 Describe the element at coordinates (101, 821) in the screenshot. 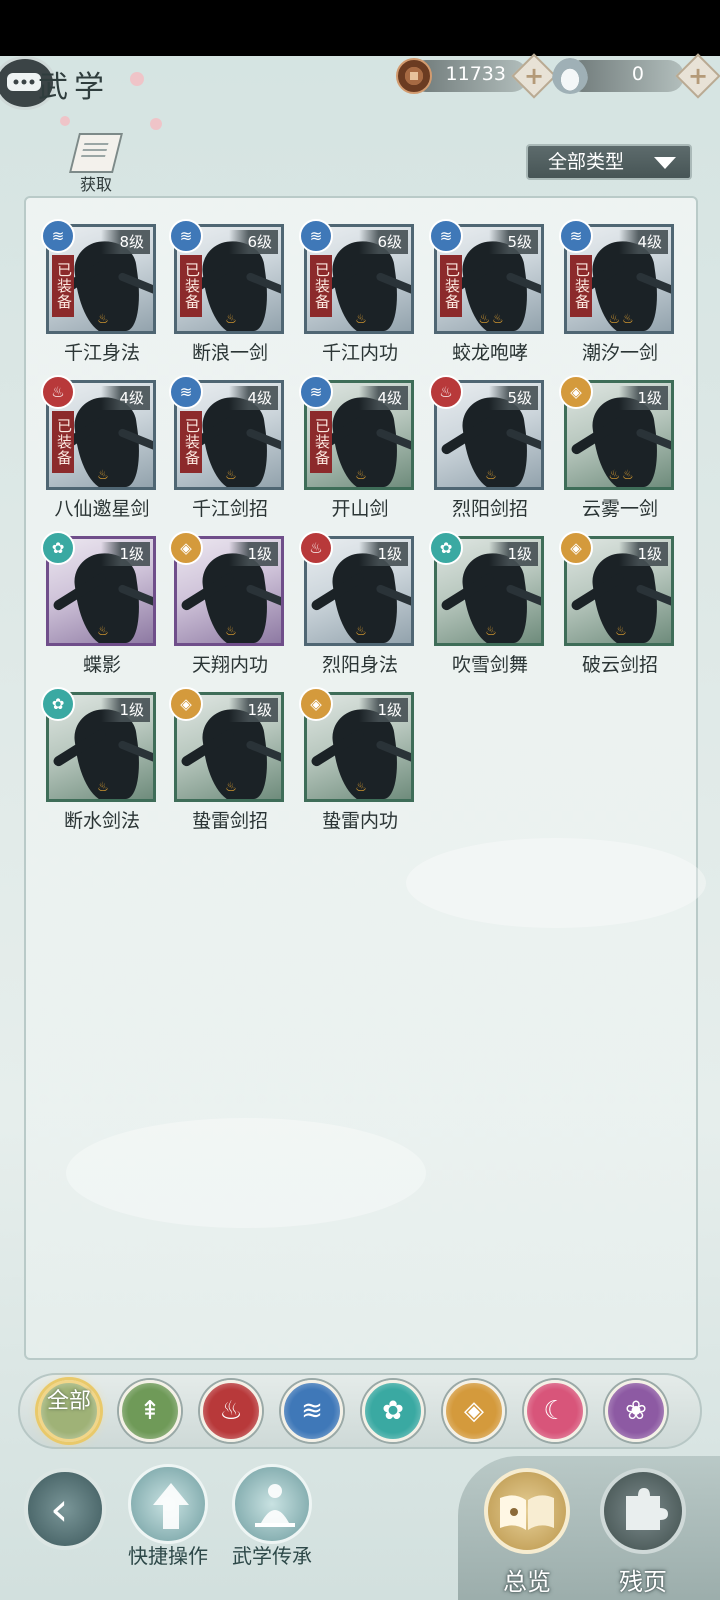

I see `skill-name: 断水剑法` at that location.